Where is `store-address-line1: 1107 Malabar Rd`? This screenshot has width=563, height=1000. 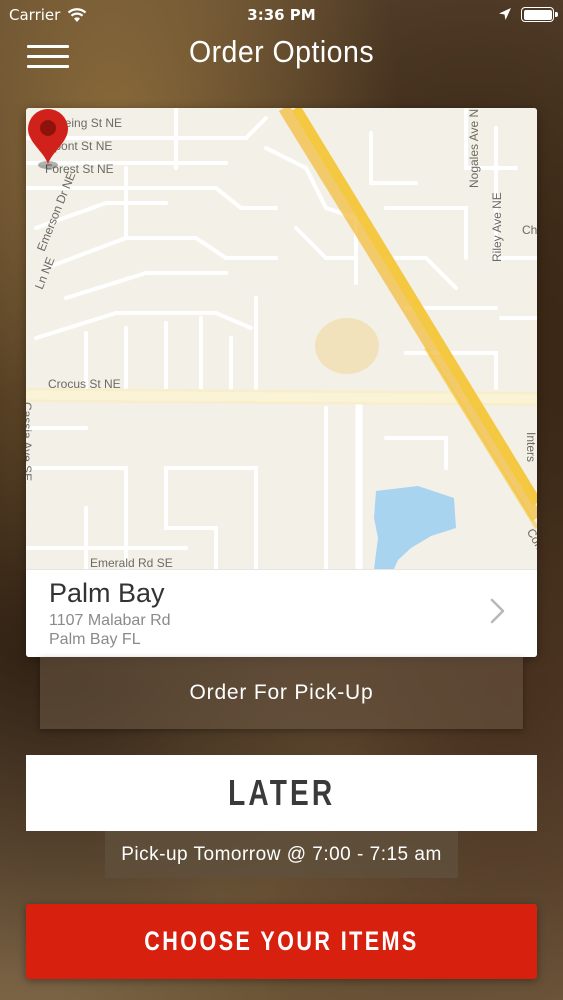
store-address-line1: 1107 Malabar Rd is located at coordinates (110, 620).